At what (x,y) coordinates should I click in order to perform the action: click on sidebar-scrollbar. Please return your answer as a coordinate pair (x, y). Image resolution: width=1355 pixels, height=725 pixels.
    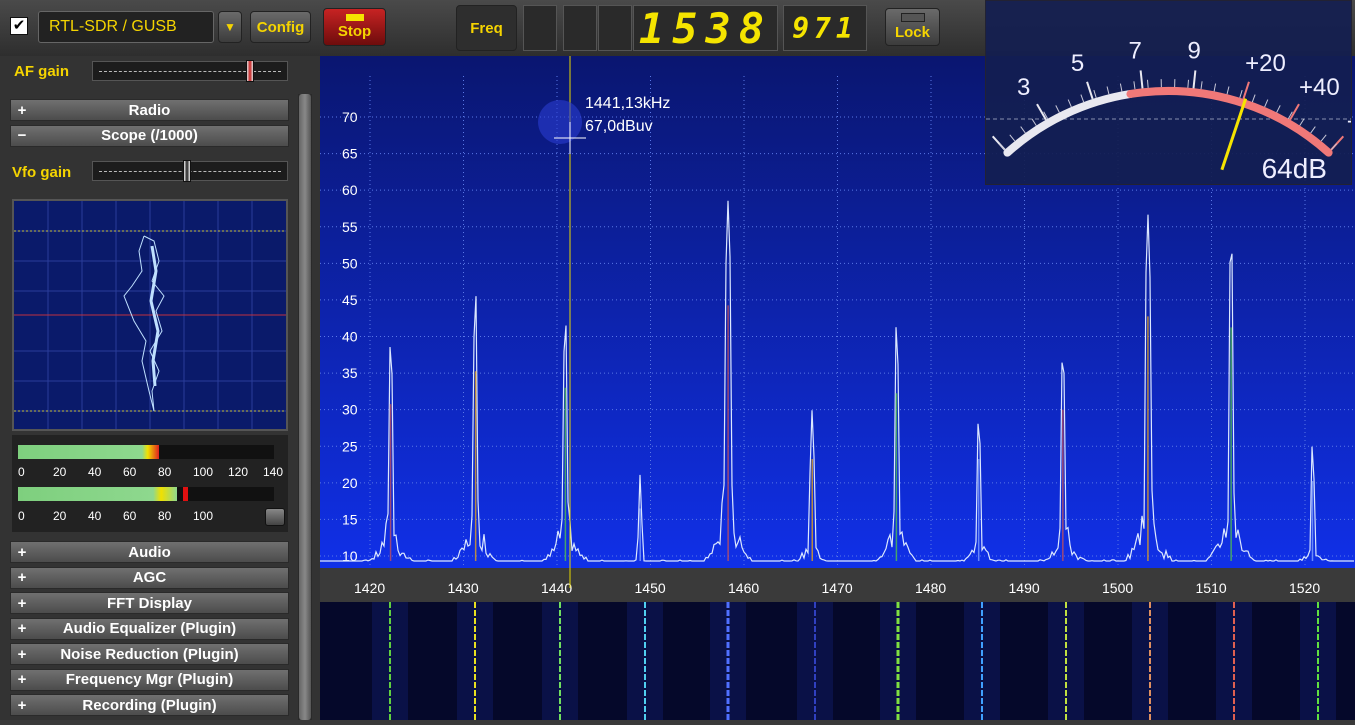
    Looking at the image, I should click on (305, 407).